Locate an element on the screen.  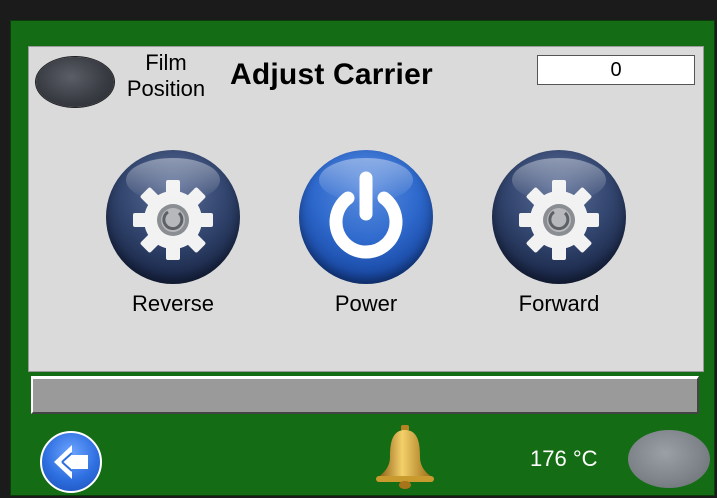
forward-label: Forward is located at coordinates (559, 303).